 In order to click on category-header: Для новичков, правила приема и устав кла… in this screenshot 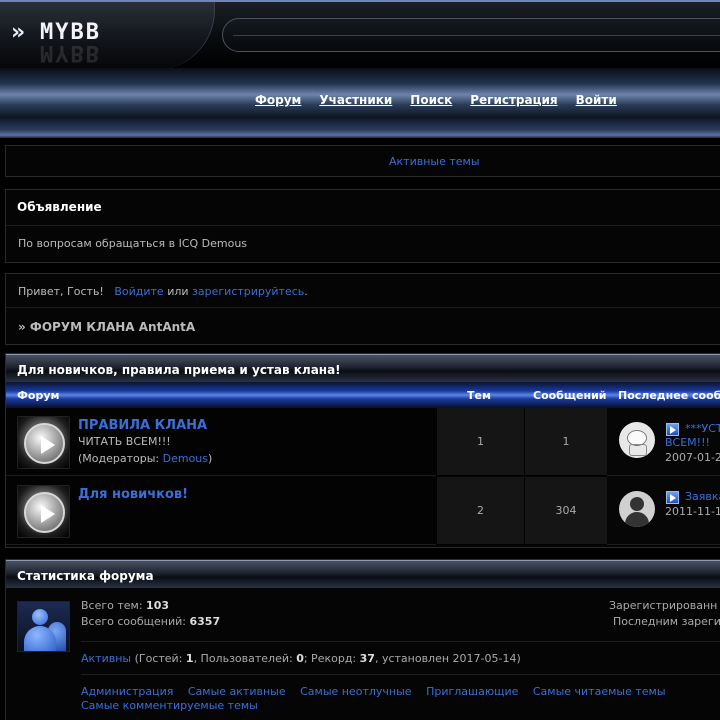, I will do `click(363, 368)`.